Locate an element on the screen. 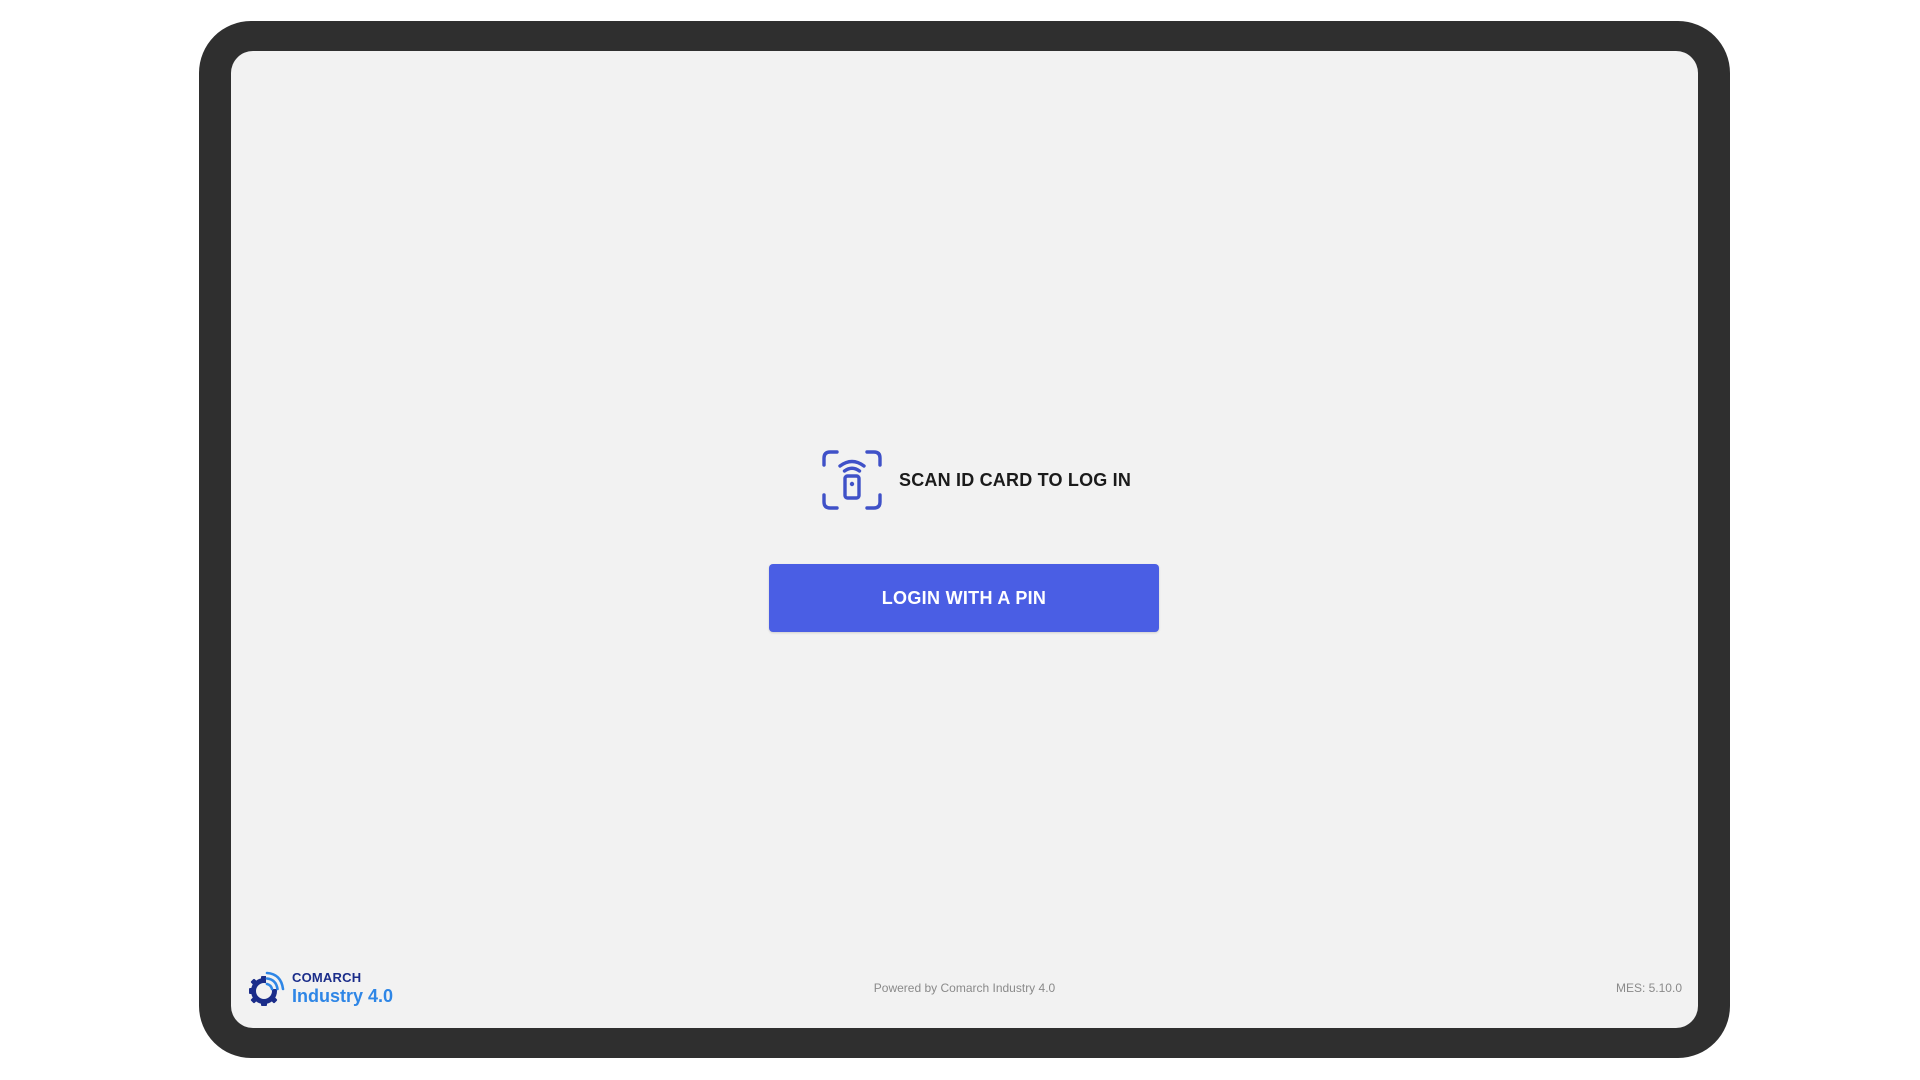 The image size is (1920, 1080). scan-id-text: SCAN ID CARD TO LOG IN is located at coordinates (1015, 479).